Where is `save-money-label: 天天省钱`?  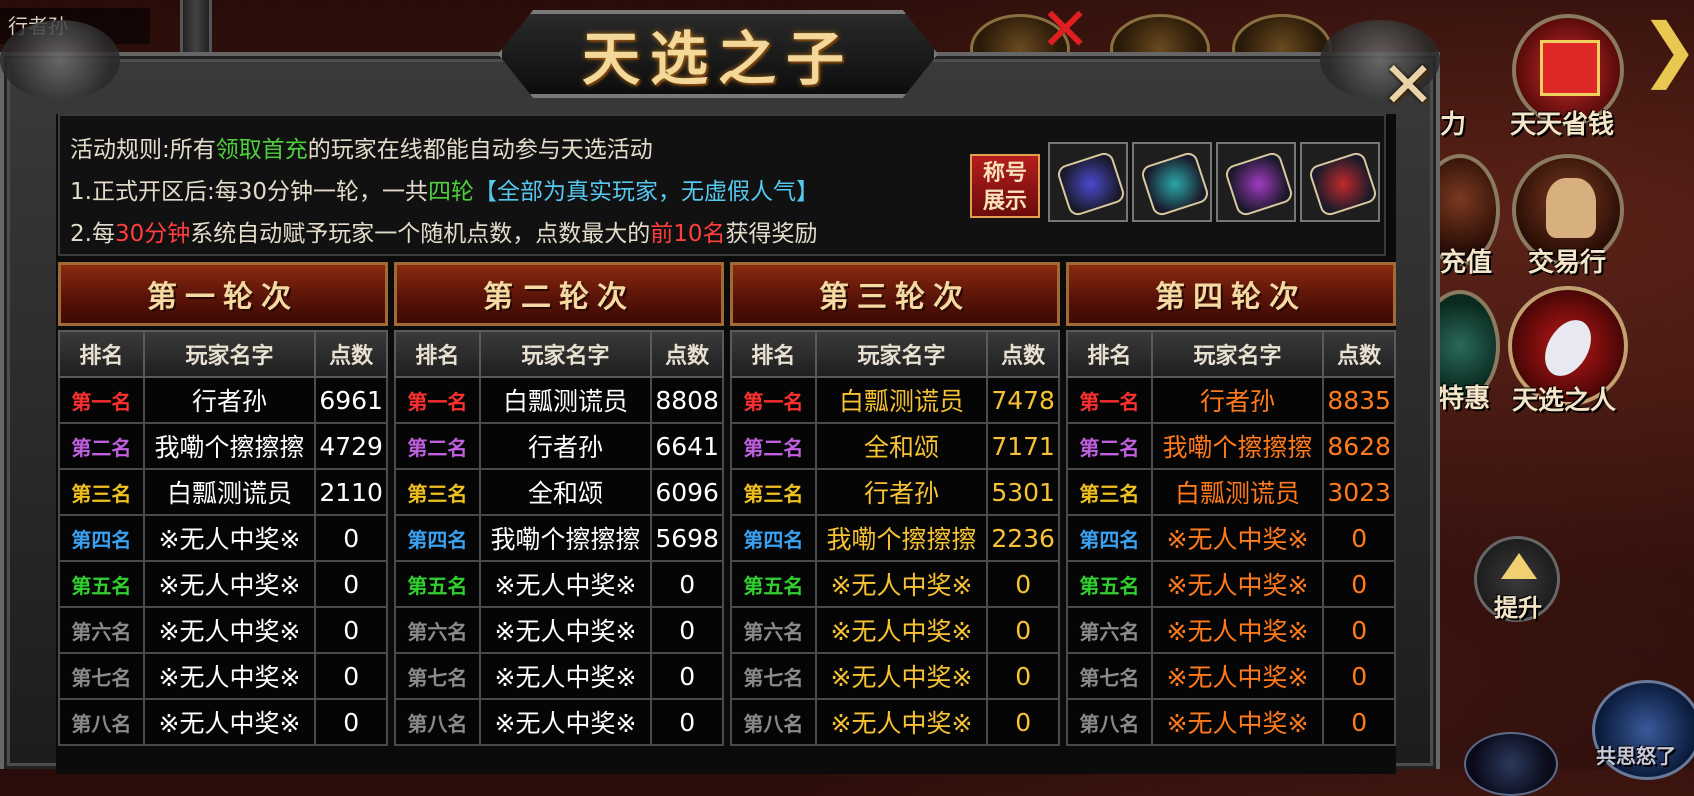 save-money-label: 天天省钱 is located at coordinates (1562, 125).